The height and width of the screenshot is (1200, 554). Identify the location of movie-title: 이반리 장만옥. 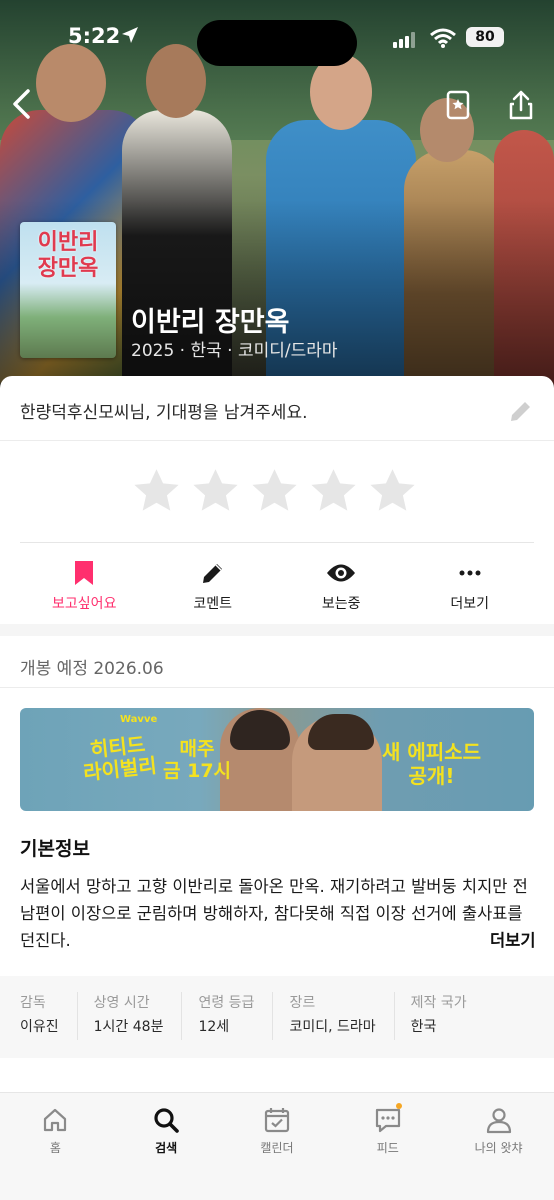
(210, 322).